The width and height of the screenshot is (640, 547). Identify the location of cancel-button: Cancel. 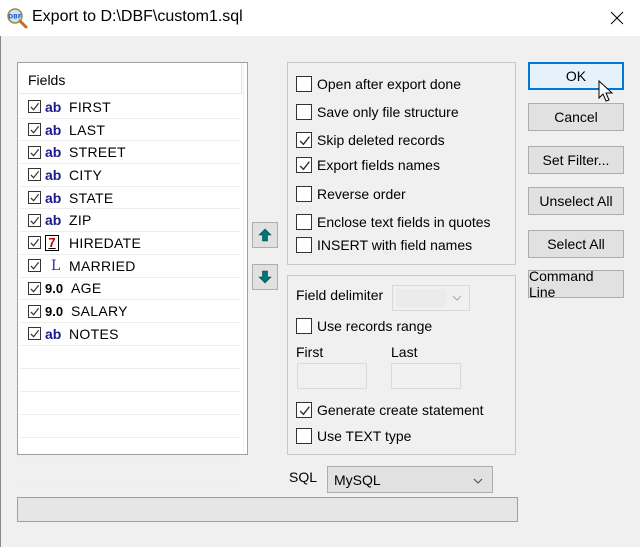
(576, 117).